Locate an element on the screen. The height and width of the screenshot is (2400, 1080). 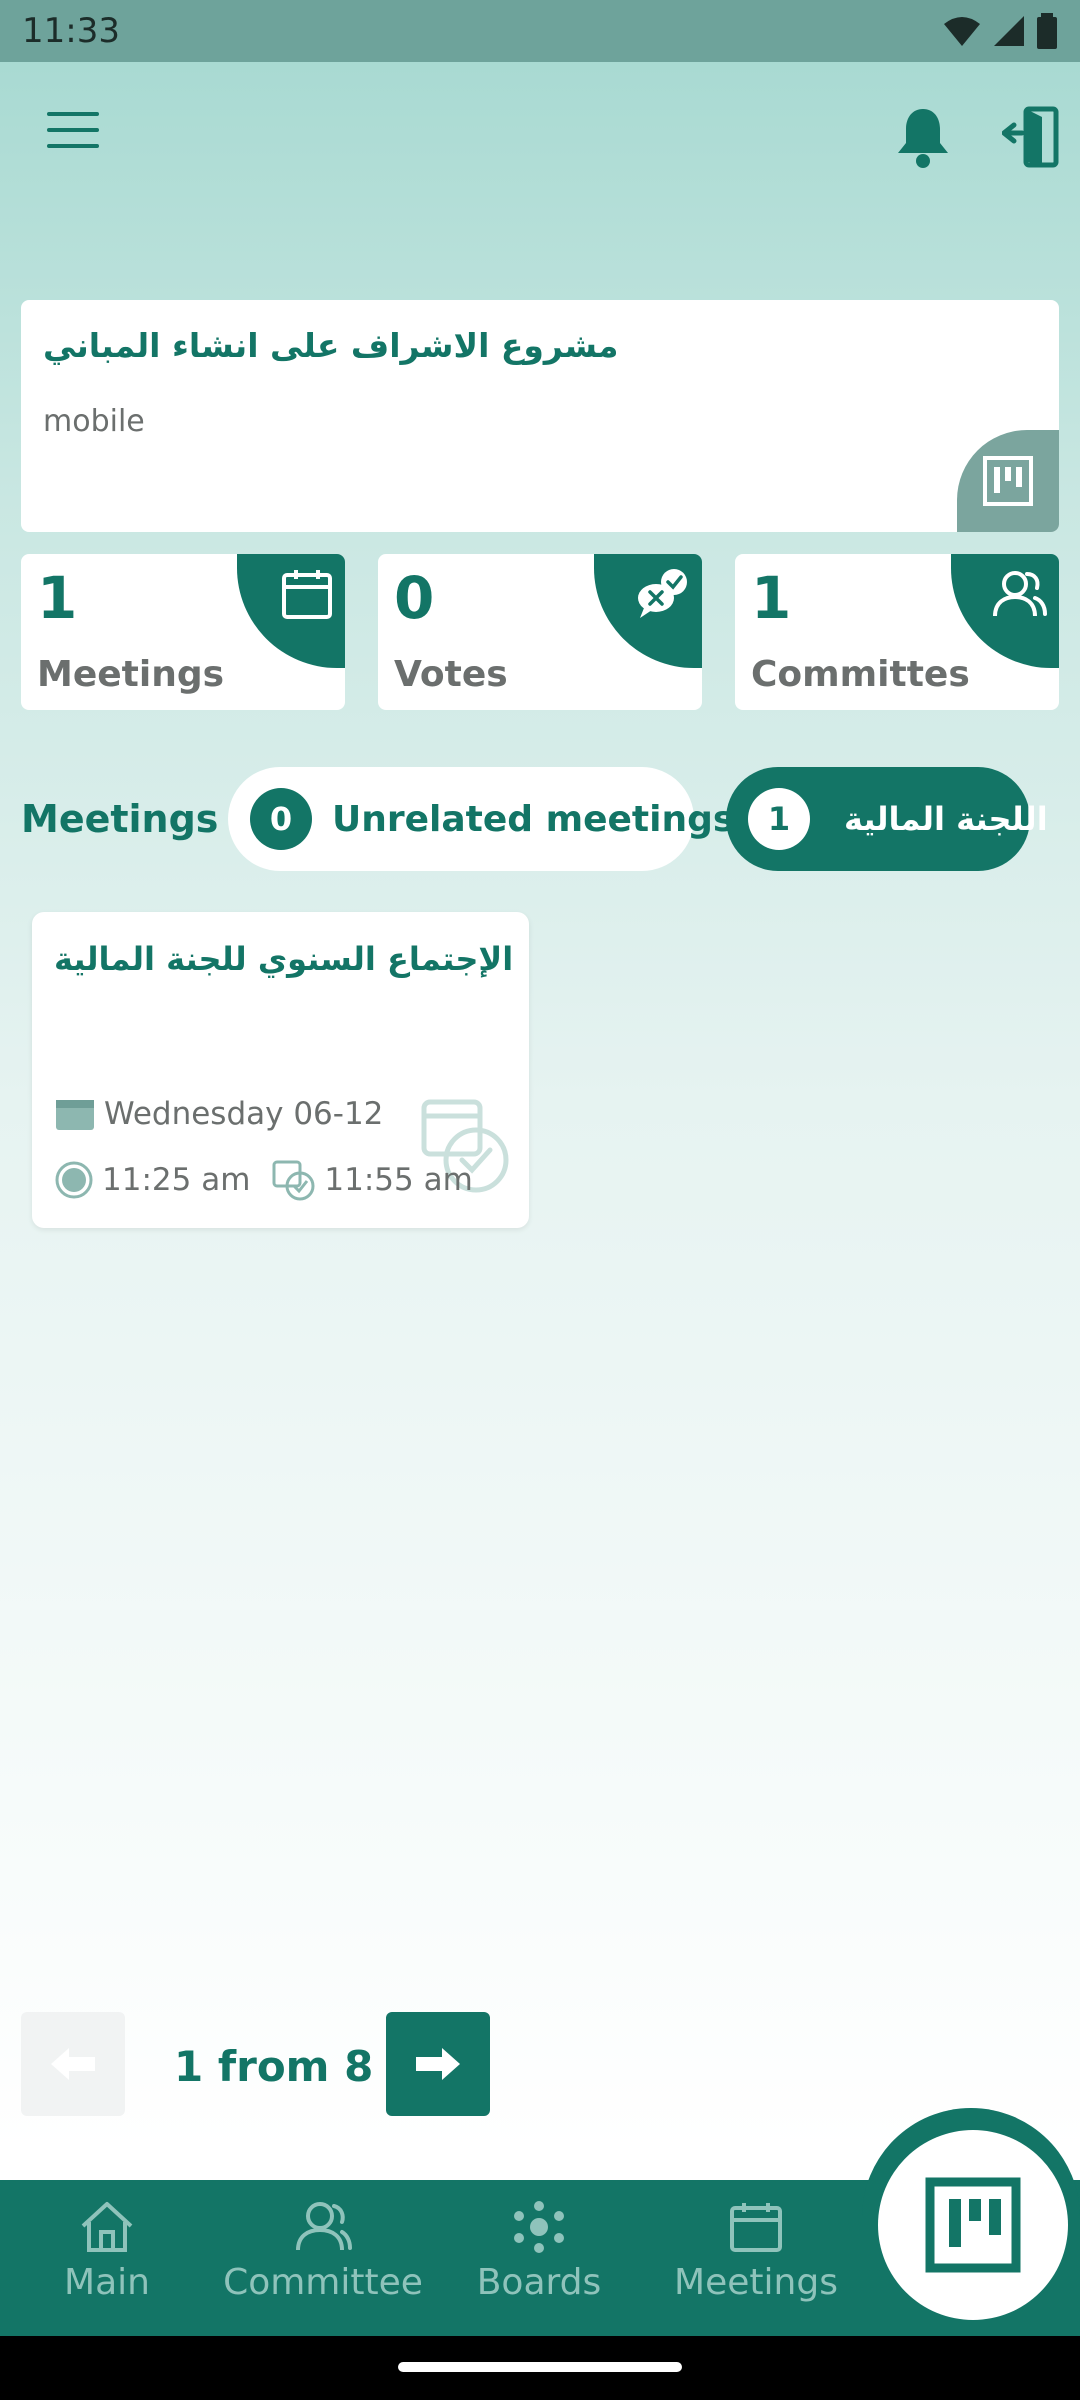
filter-label: Meetings is located at coordinates (120, 819).